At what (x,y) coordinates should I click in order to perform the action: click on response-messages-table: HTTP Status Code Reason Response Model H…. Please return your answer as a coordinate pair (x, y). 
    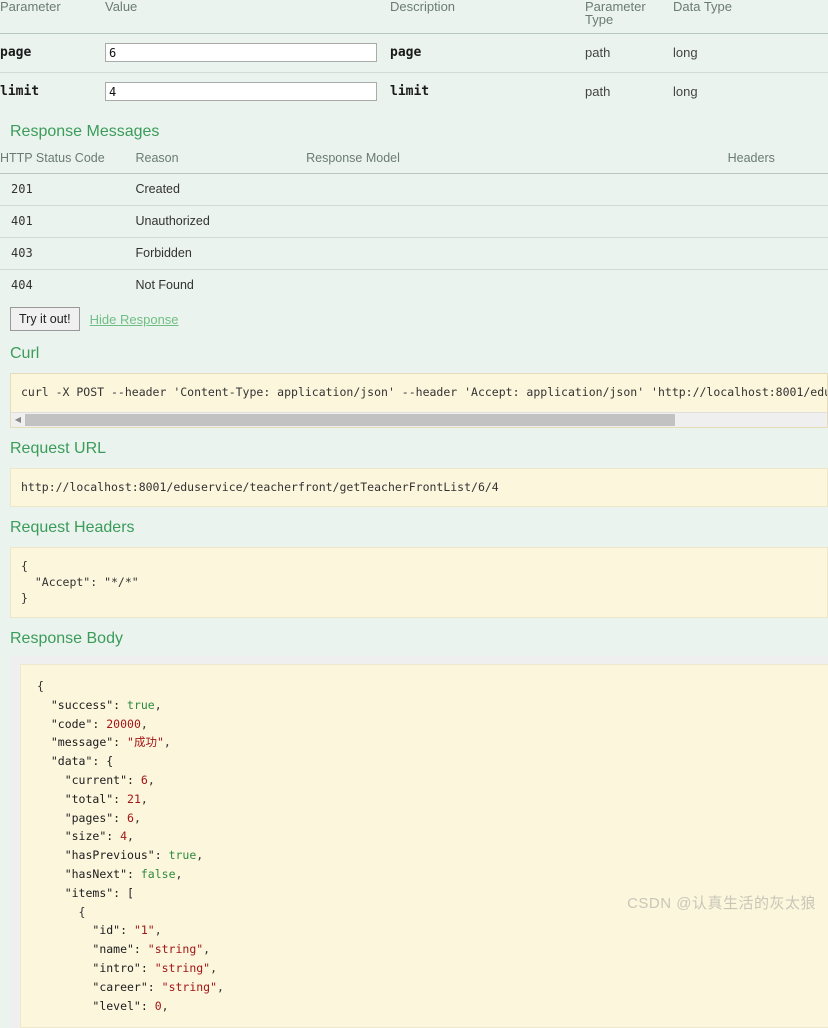
    Looking at the image, I should click on (414, 226).